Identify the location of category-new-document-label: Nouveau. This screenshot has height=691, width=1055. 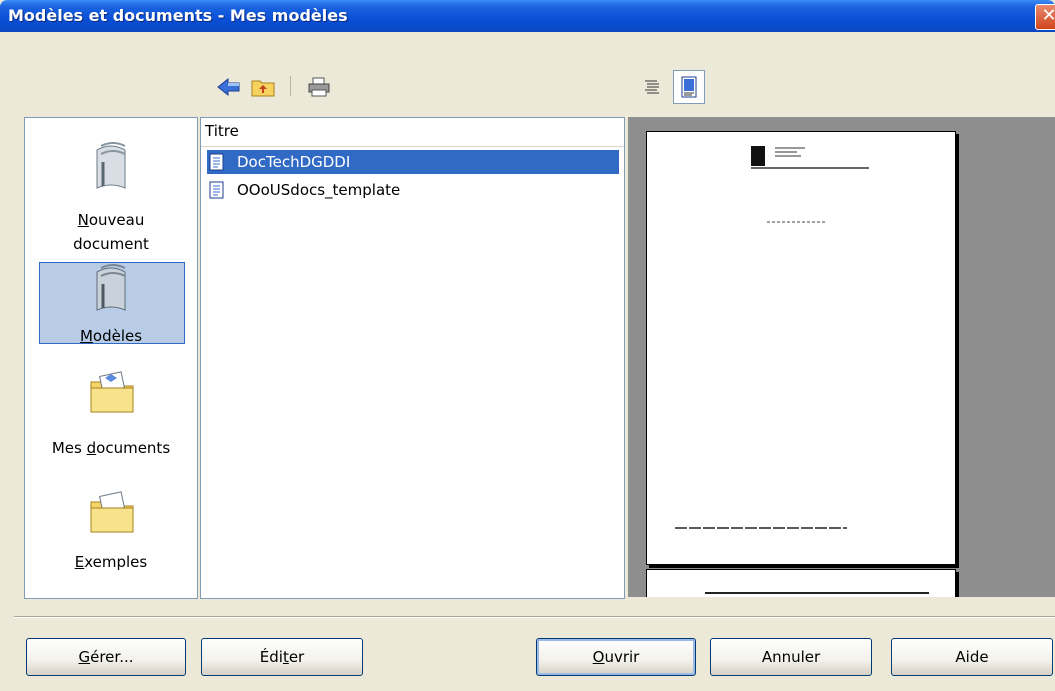
(111, 220).